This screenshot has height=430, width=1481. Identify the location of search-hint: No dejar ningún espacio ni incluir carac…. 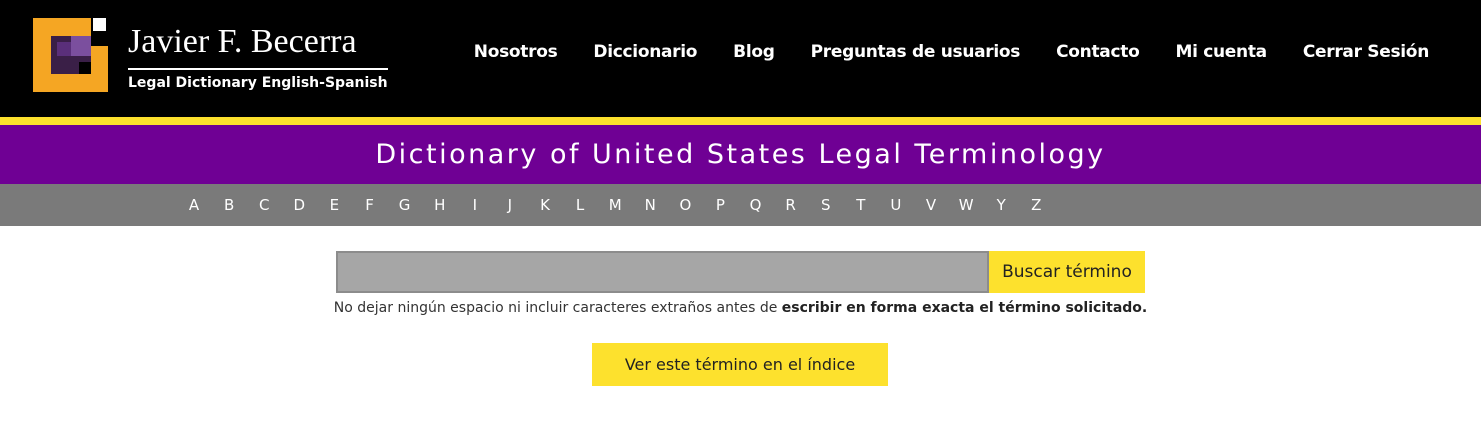
(740, 308).